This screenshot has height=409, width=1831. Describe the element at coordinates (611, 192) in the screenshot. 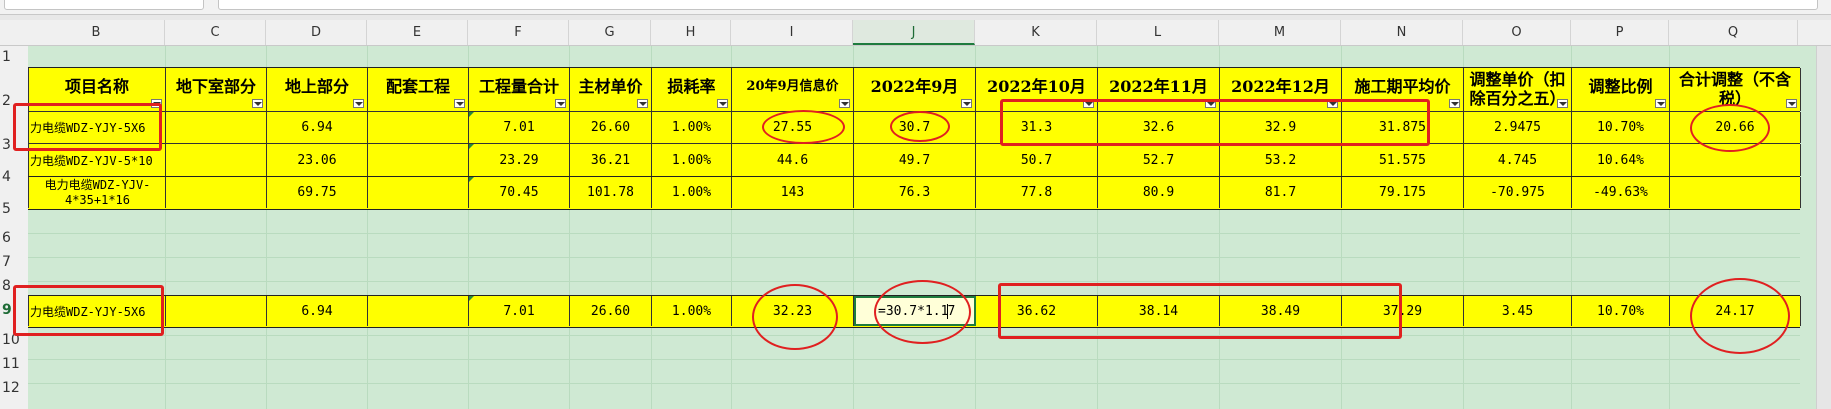

I see `cell-g5: 101.78` at that location.